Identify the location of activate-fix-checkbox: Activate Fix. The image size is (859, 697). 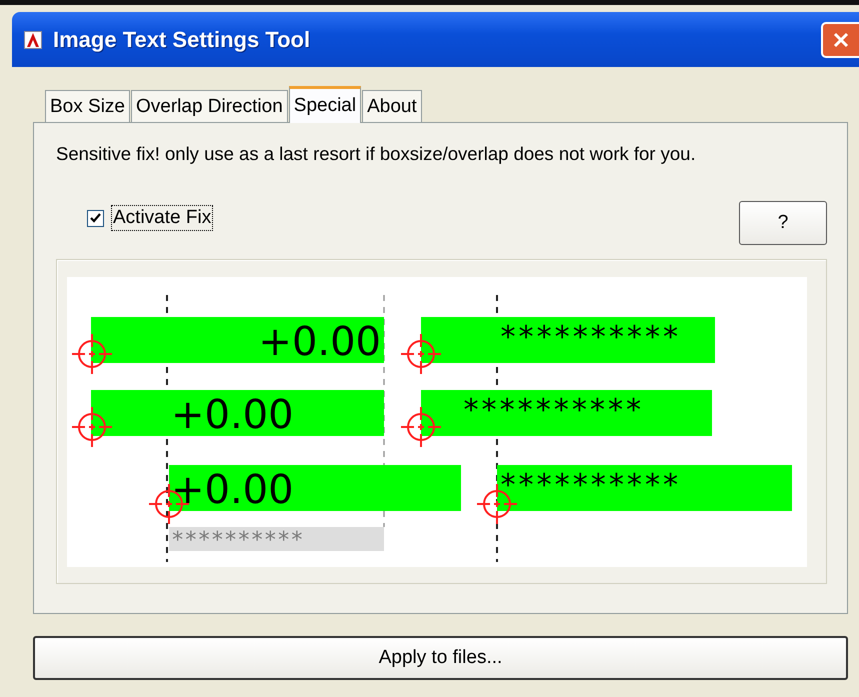
(150, 218).